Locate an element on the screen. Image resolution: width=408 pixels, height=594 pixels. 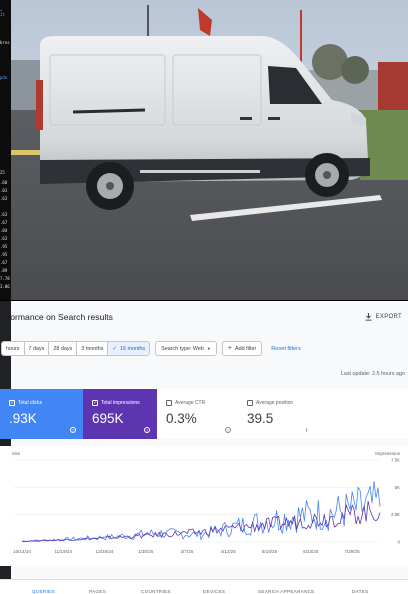
strip-number: .89 is located at coordinates (4, 270).